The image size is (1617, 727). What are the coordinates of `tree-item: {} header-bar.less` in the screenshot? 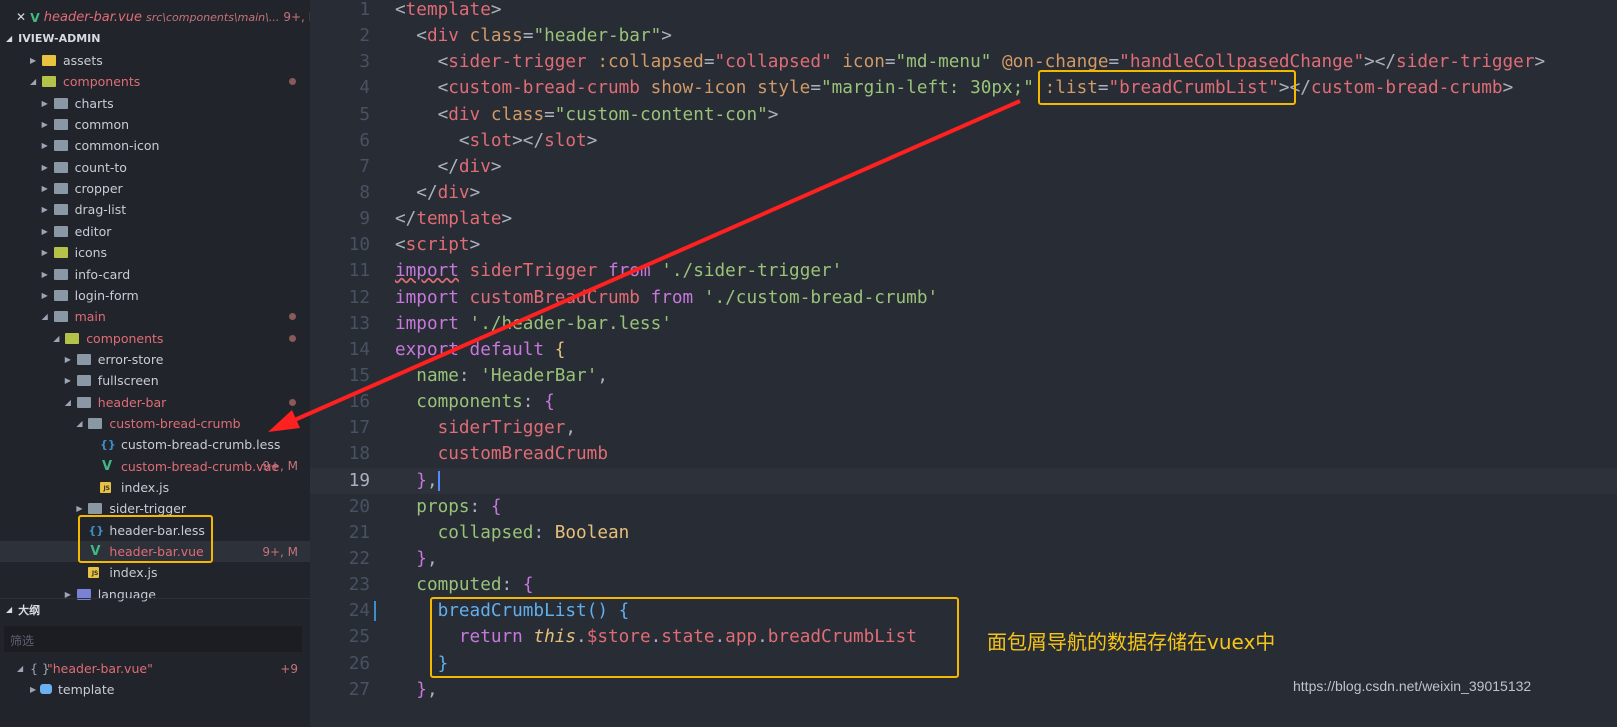 It's located at (155, 530).